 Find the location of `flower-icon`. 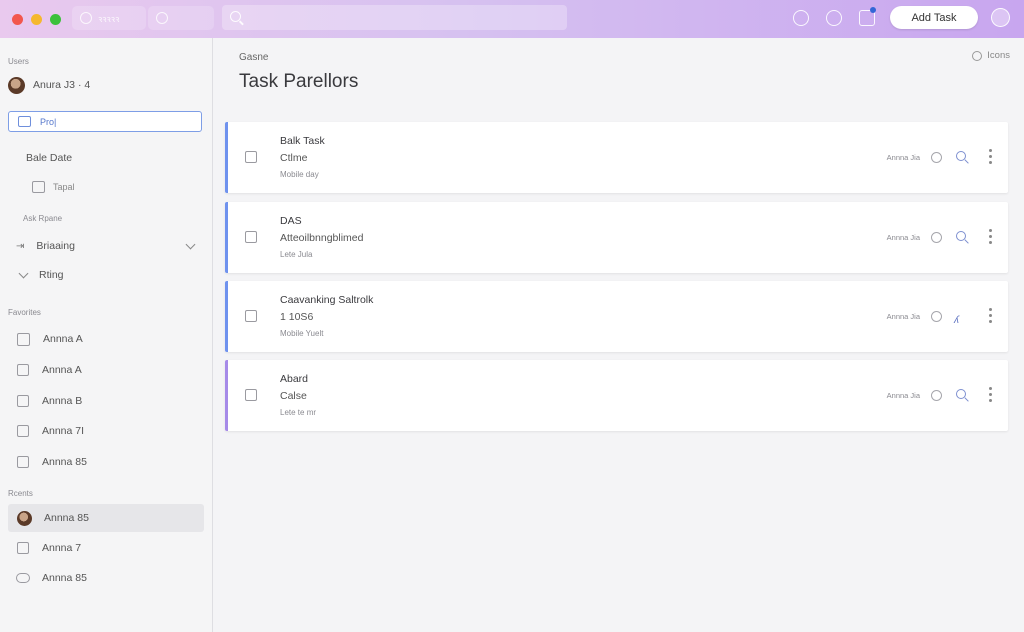

flower-icon is located at coordinates (162, 18).